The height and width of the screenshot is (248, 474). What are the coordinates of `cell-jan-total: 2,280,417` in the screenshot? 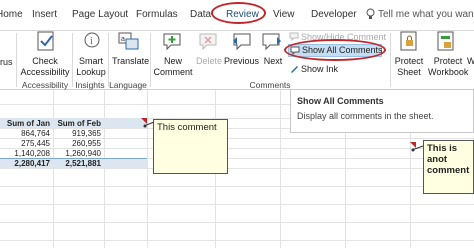 It's located at (25, 163).